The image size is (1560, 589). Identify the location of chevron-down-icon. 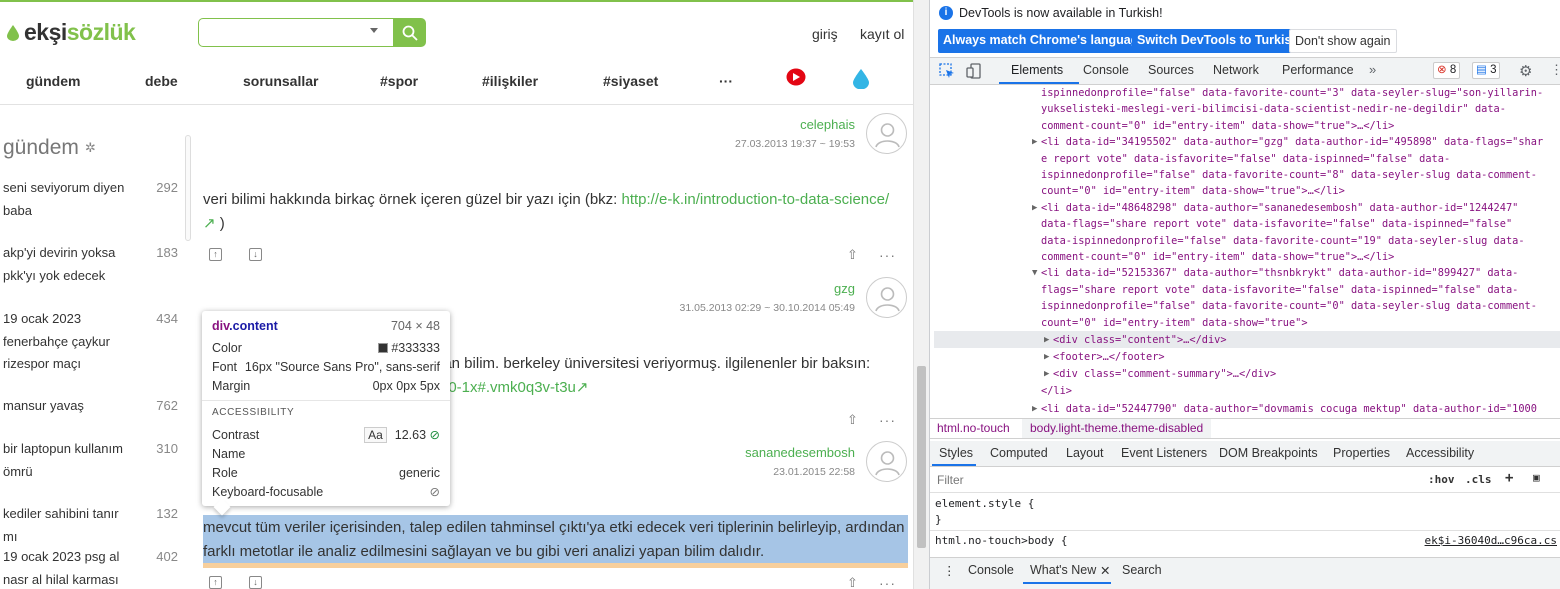
(374, 30).